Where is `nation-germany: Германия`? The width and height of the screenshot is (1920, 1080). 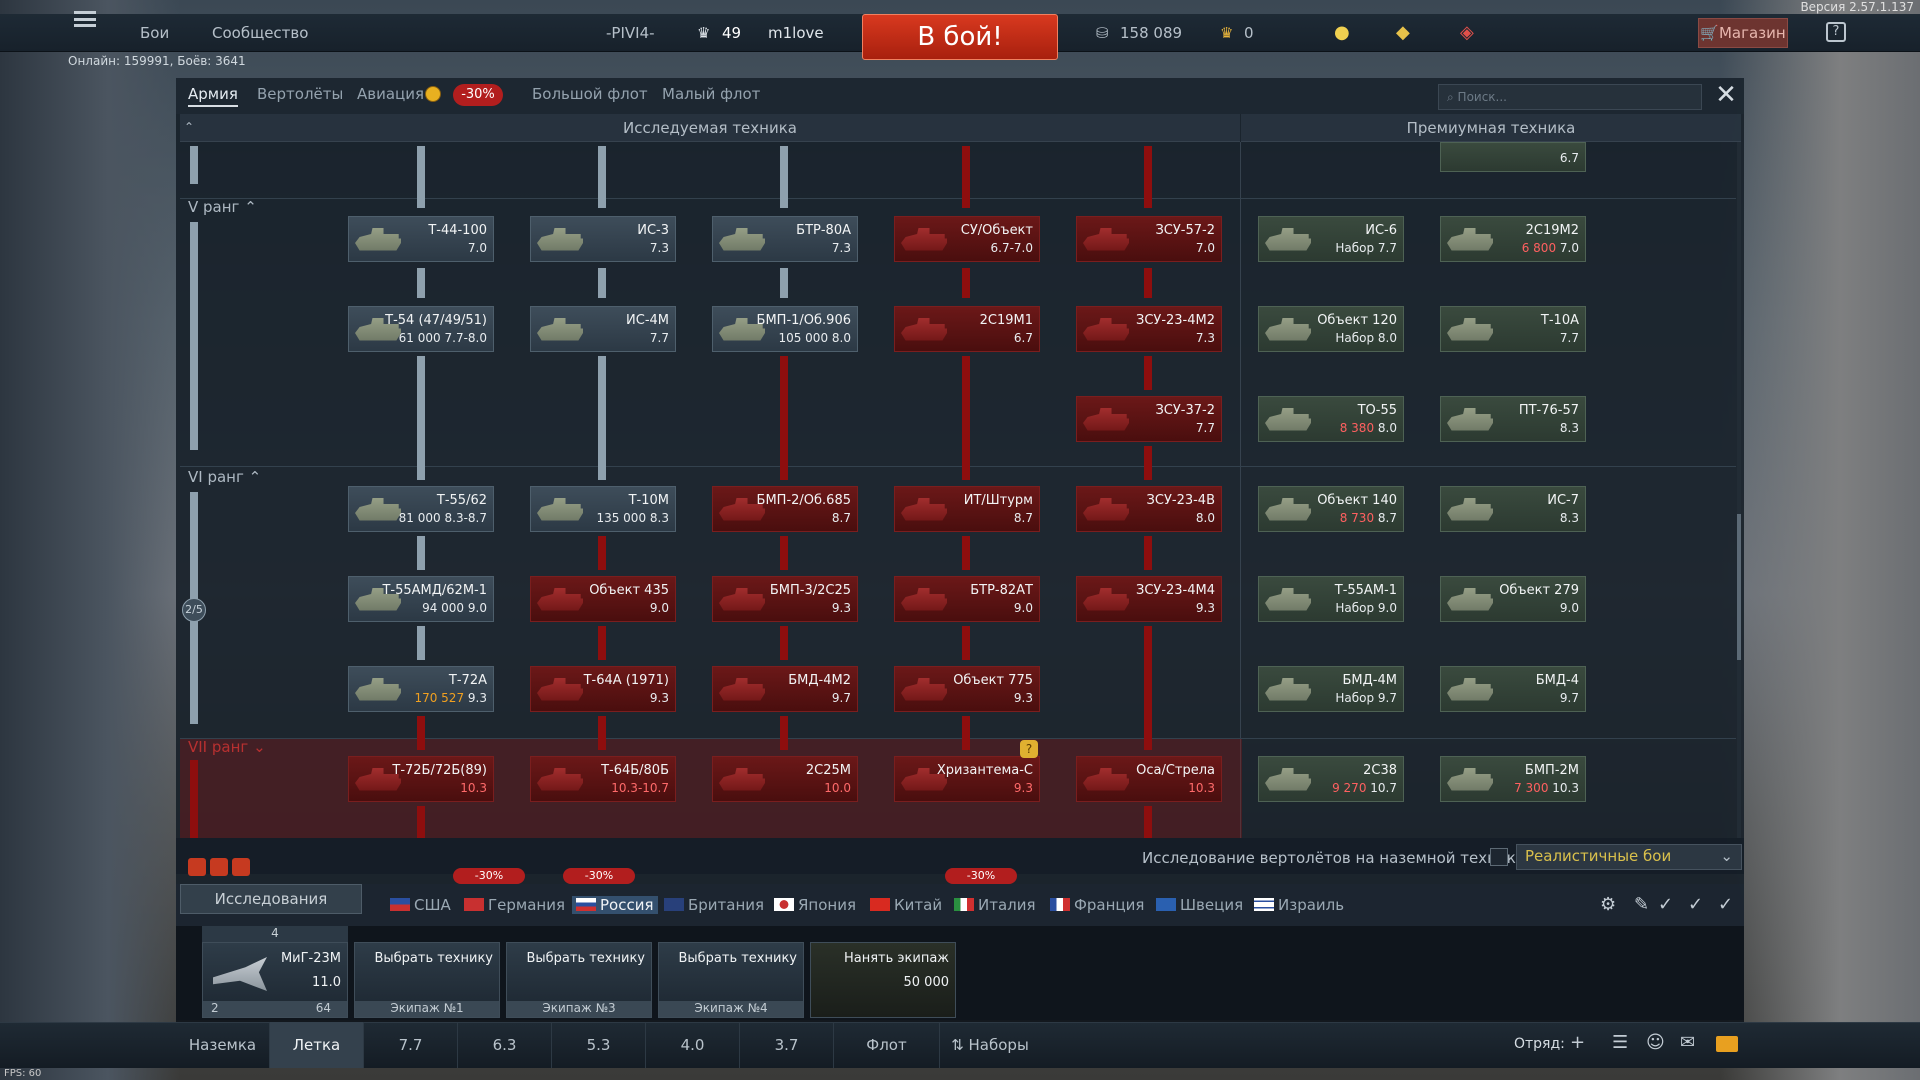 nation-germany: Германия is located at coordinates (514, 905).